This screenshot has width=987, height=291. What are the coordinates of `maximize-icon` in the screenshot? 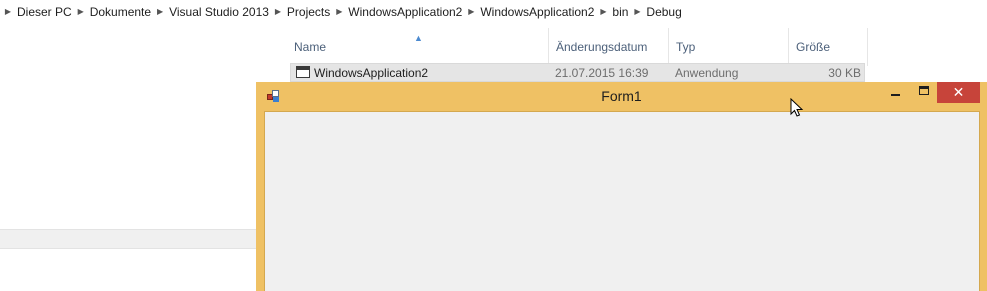 It's located at (923, 90).